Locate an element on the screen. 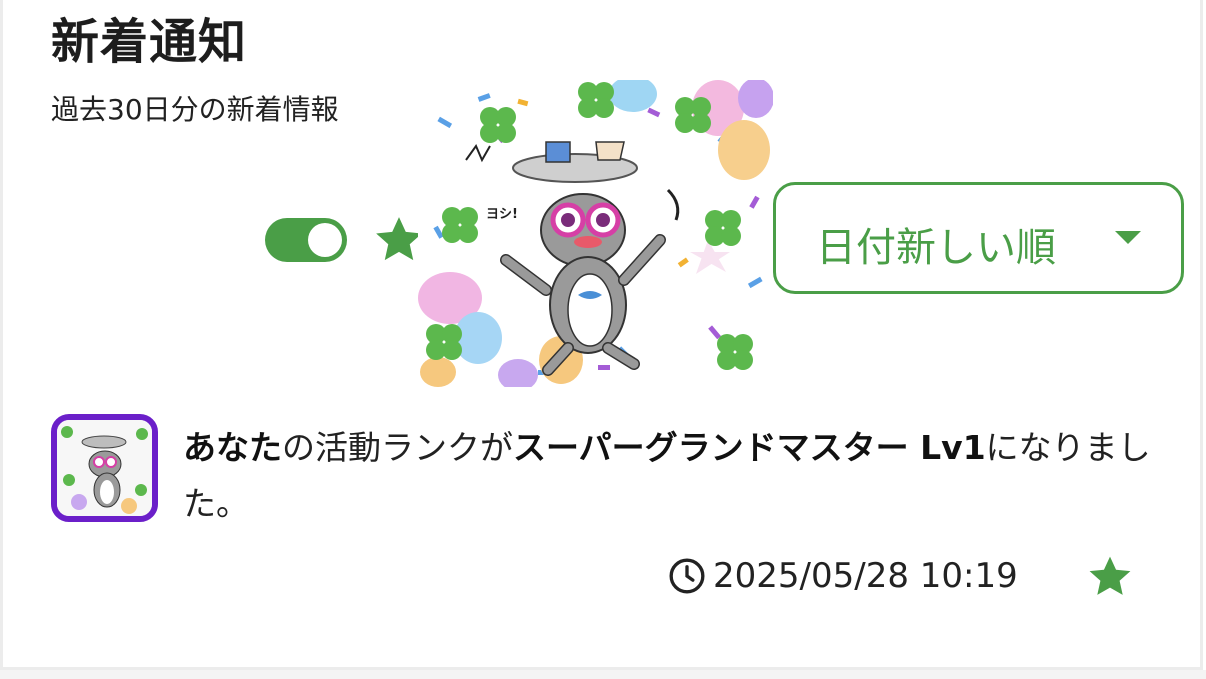  message-text: の活動ランクが is located at coordinates (397, 447).